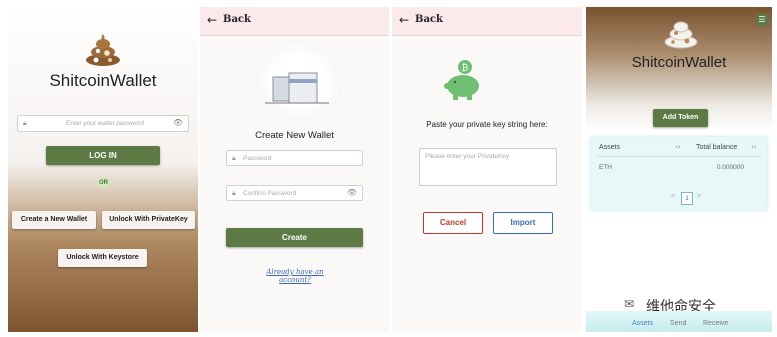 Image resolution: width=777 pixels, height=337 pixels. Describe the element at coordinates (103, 183) in the screenshot. I see `or-badge: OR` at that location.